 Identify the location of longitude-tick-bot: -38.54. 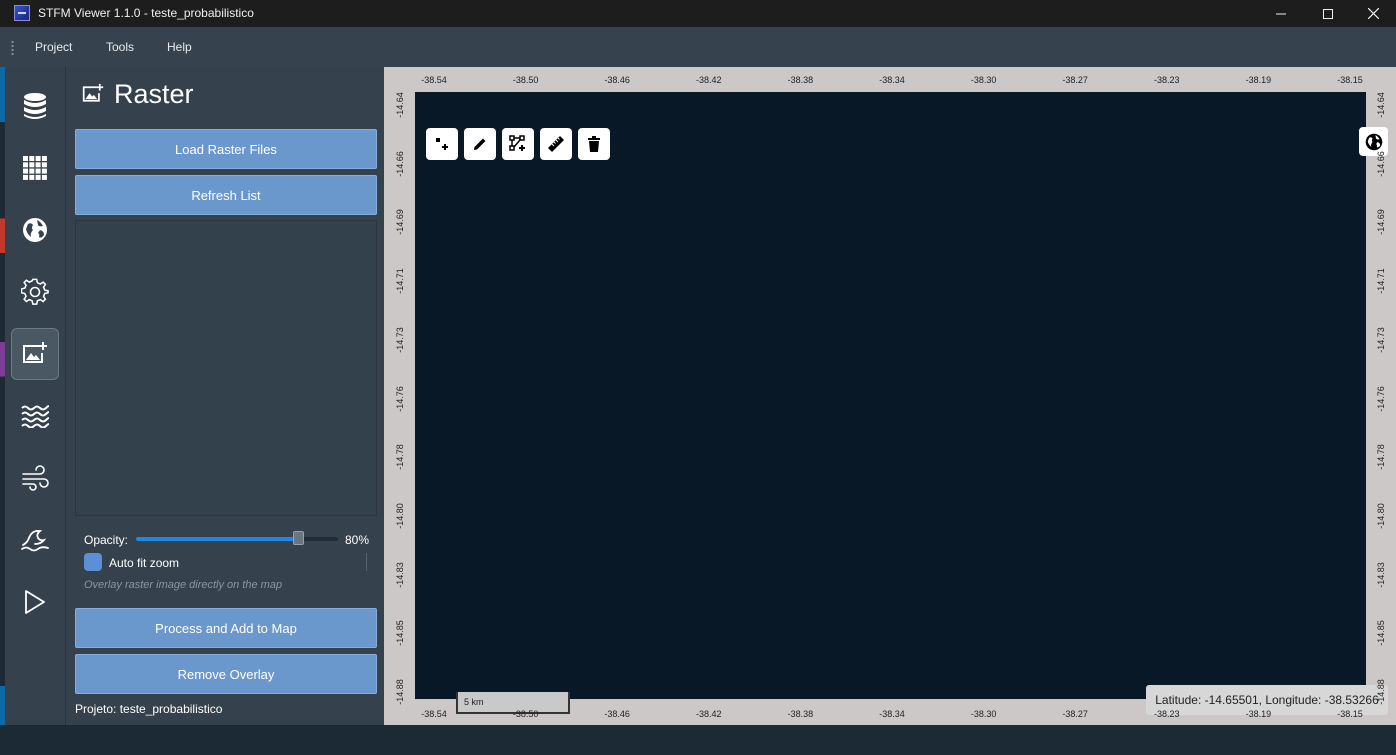
(434, 714).